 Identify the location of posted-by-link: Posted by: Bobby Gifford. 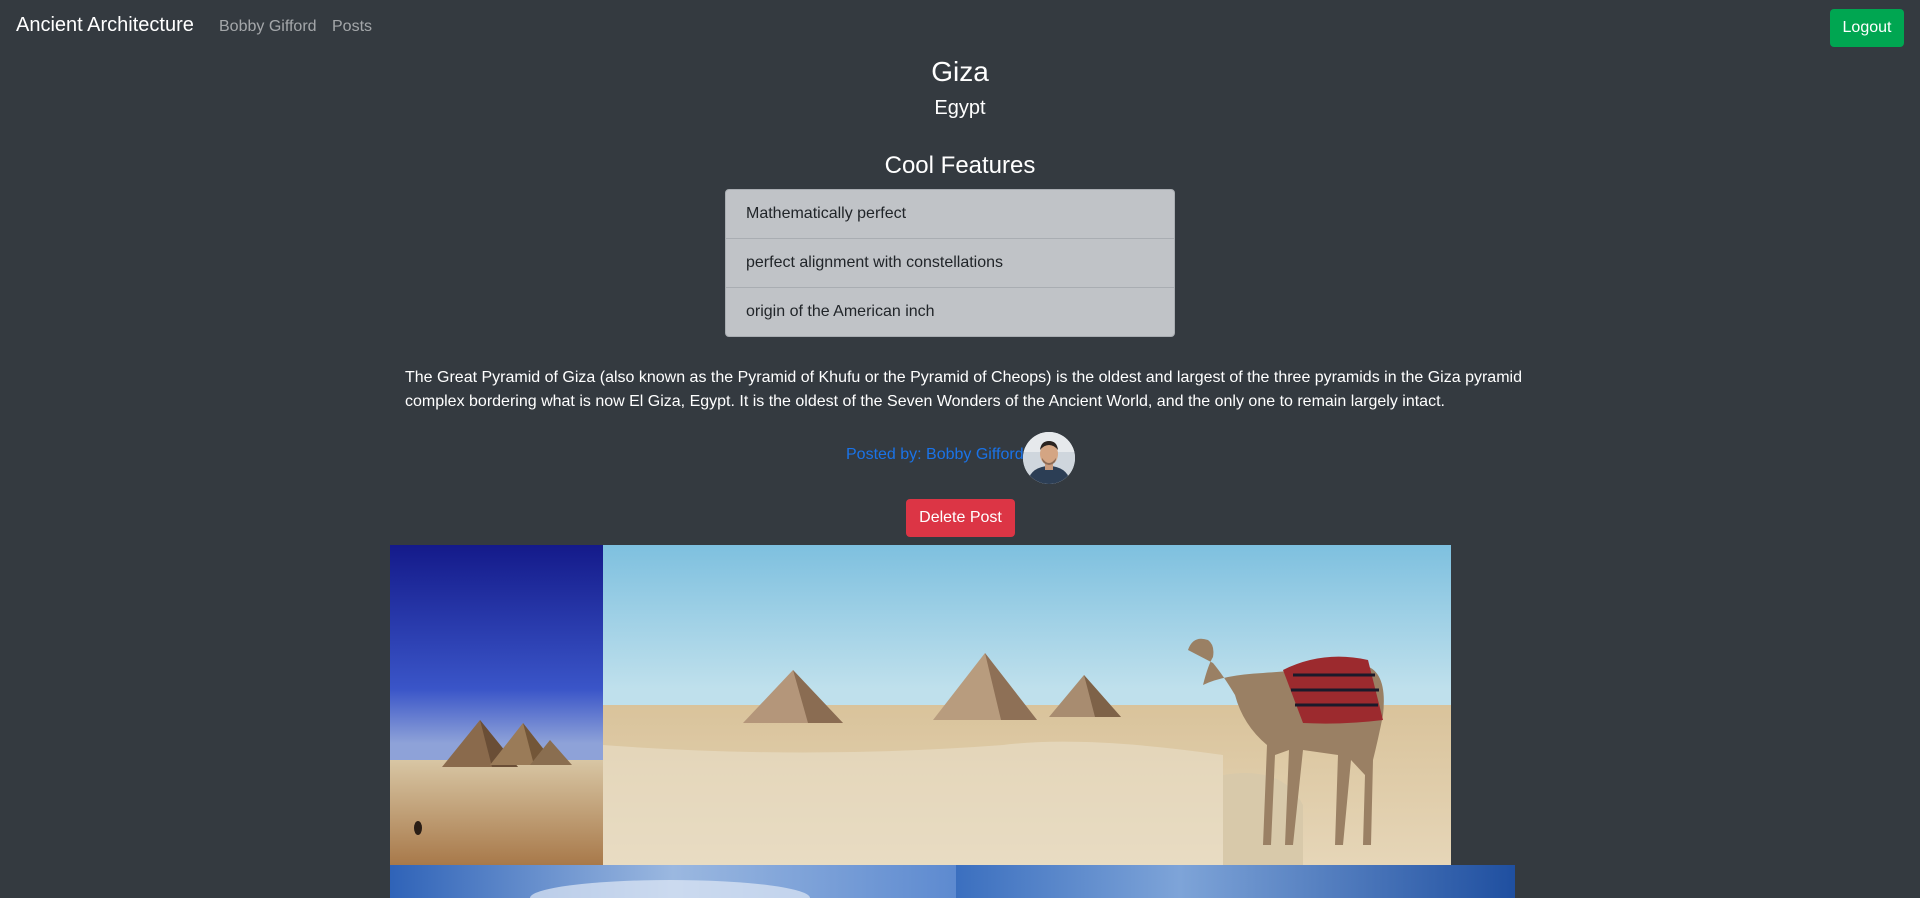
(935, 455).